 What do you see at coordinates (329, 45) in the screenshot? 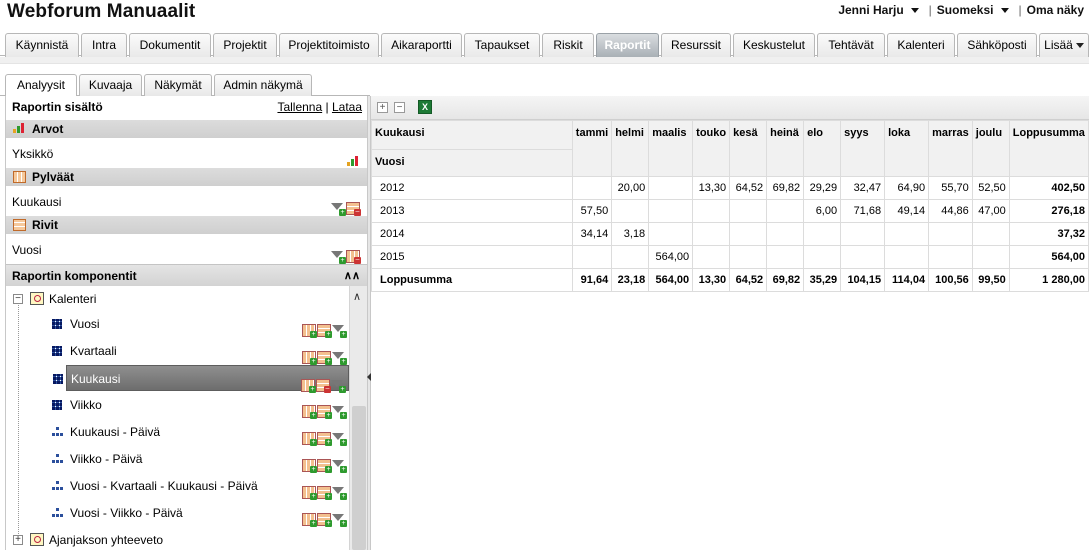
I see `nav-tab-projektitoimisto: Projektitoimisto` at bounding box center [329, 45].